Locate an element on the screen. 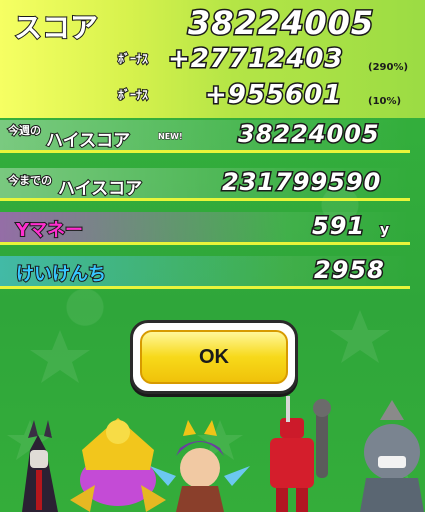 The height and width of the screenshot is (512, 425). bonus2-percent: (10%) is located at coordinates (385, 101).